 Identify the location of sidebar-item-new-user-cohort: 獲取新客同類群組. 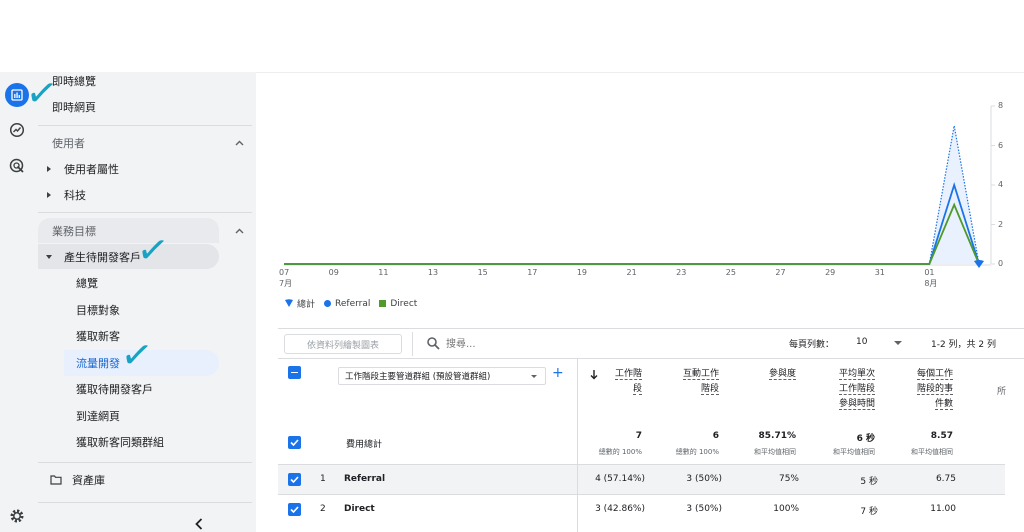
(145, 442).